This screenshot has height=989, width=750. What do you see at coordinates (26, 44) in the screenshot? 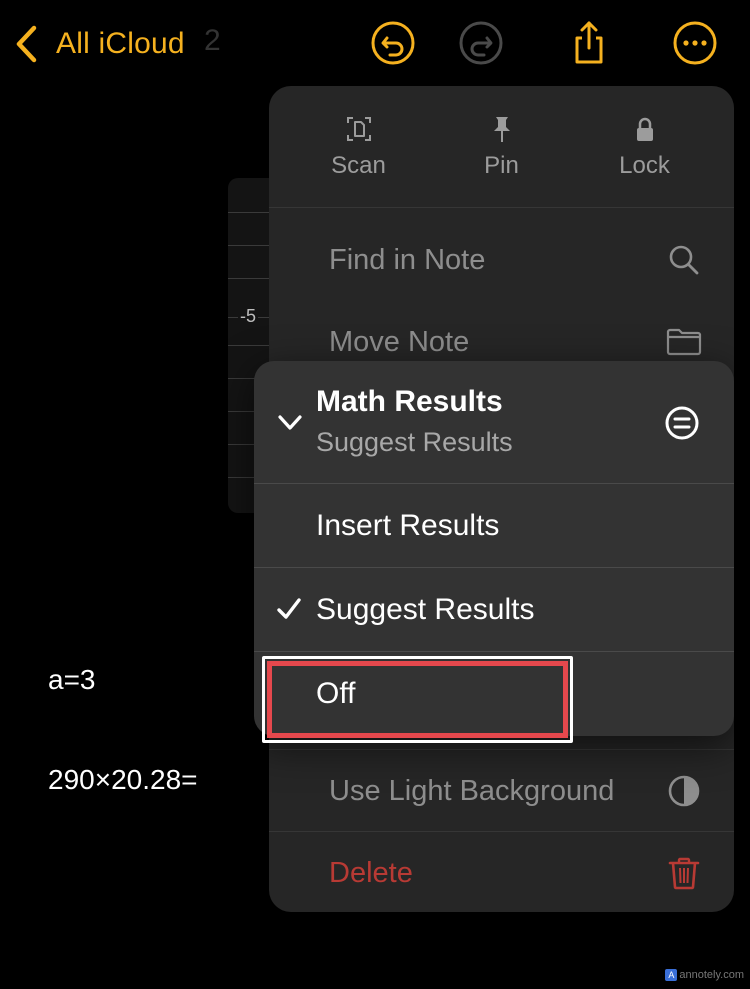
I see `chevron-left-icon` at bounding box center [26, 44].